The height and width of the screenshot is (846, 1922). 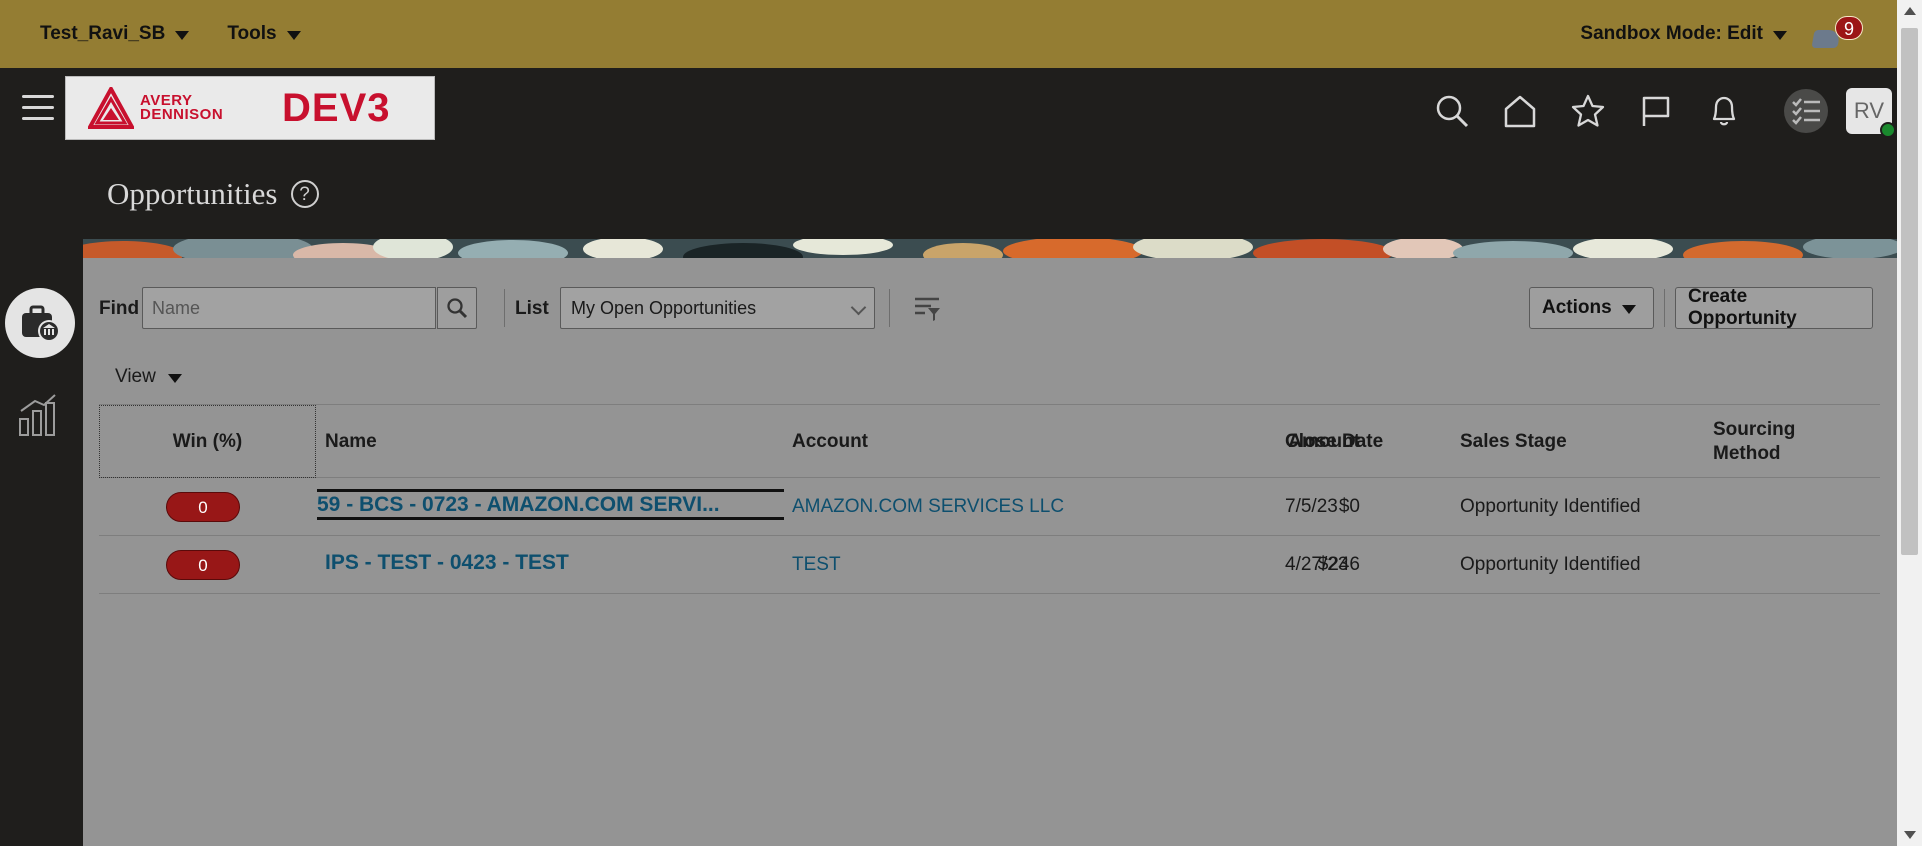 What do you see at coordinates (1888, 130) in the screenshot?
I see `online-status-dot` at bounding box center [1888, 130].